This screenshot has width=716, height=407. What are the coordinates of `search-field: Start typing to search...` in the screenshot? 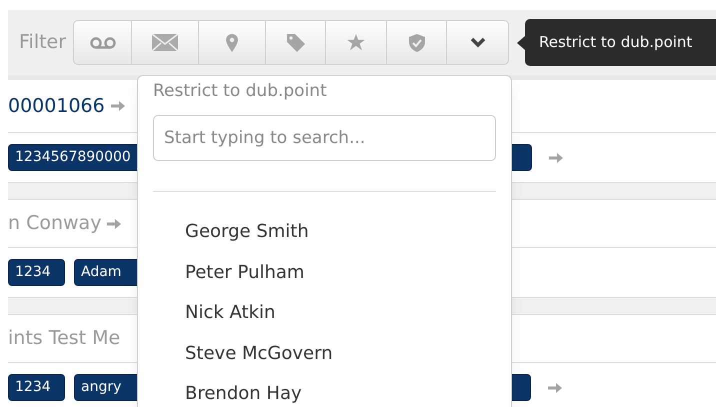 It's located at (324, 137).